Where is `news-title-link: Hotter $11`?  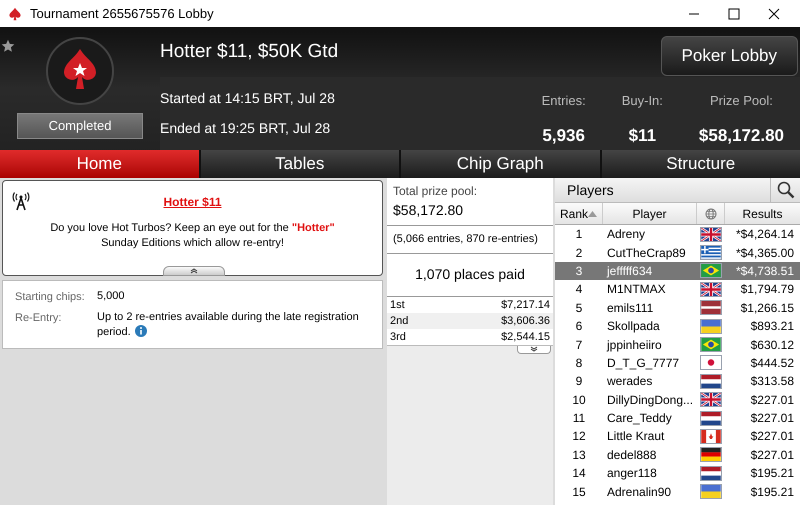 news-title-link: Hotter $11 is located at coordinates (192, 202).